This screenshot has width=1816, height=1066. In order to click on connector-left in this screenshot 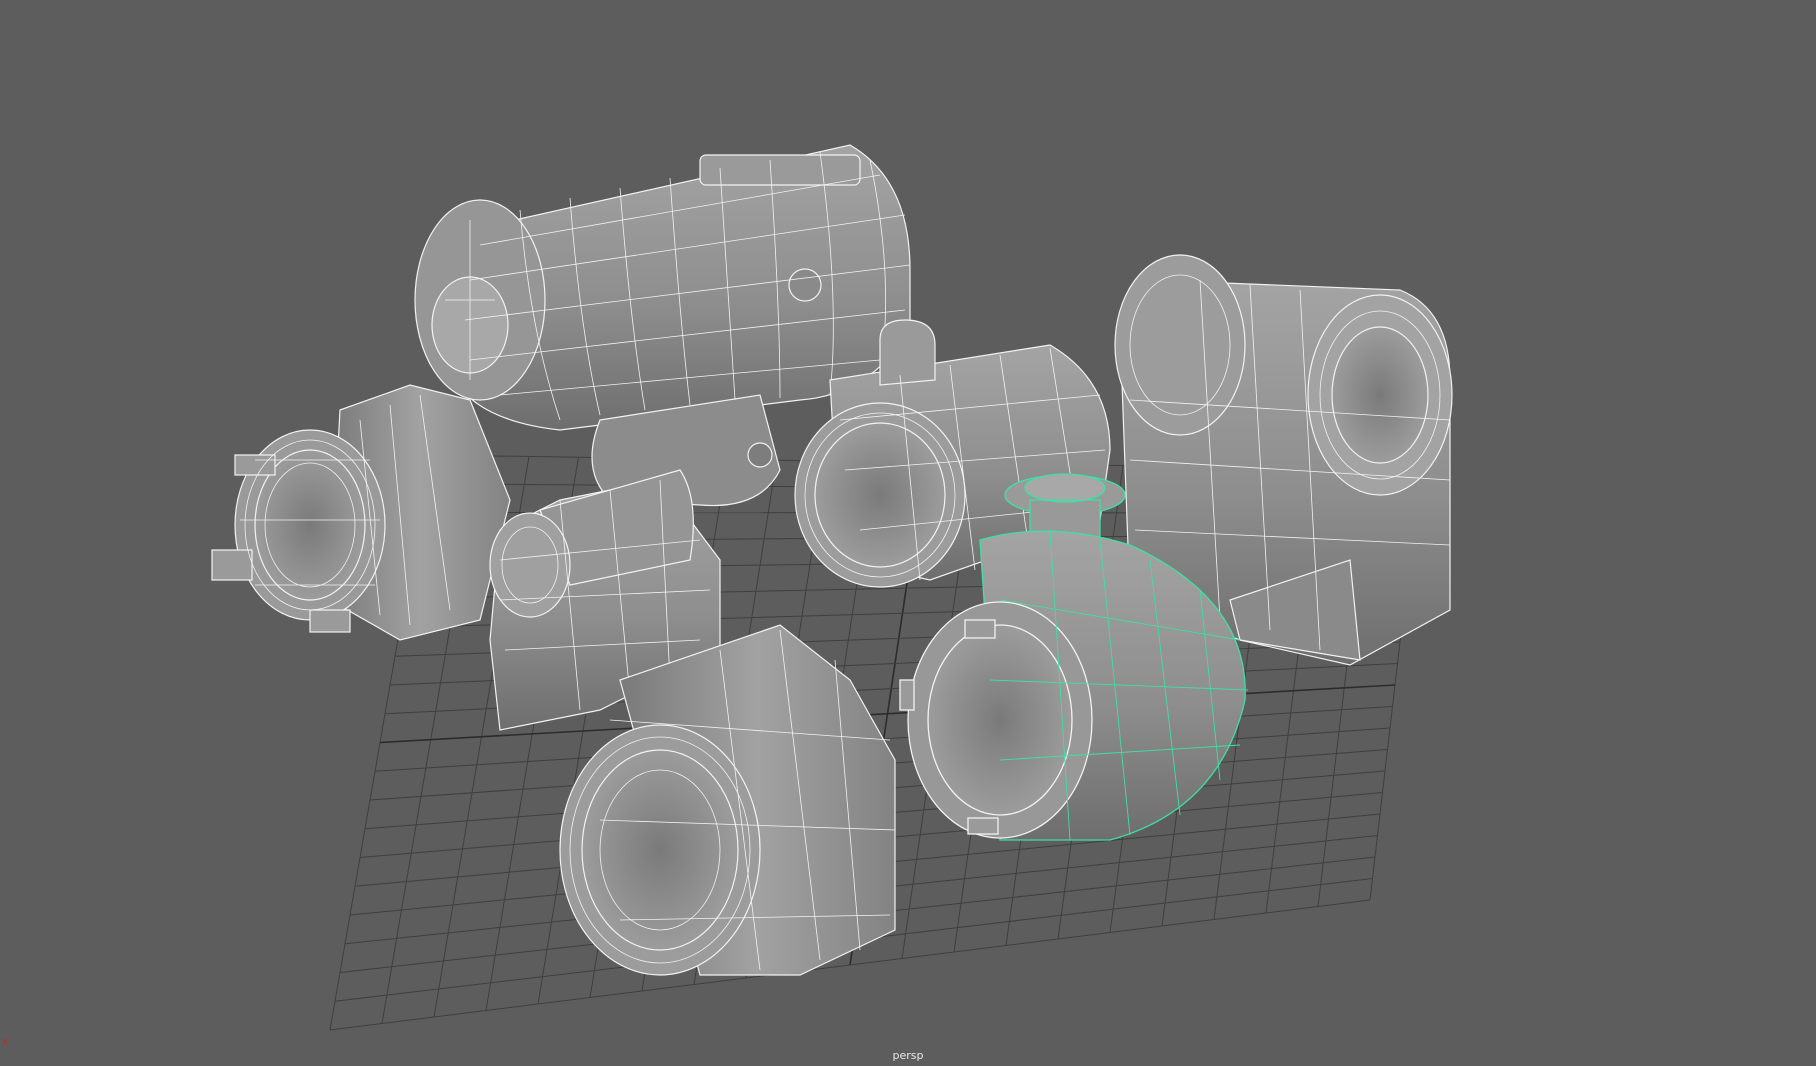, I will do `click(361, 512)`.